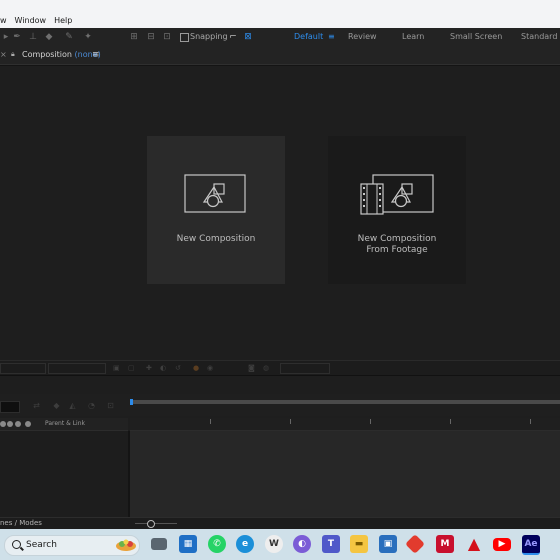  Describe the element at coordinates (33, 37) in the screenshot. I see `stamp-tool-icon: ⊥` at that location.